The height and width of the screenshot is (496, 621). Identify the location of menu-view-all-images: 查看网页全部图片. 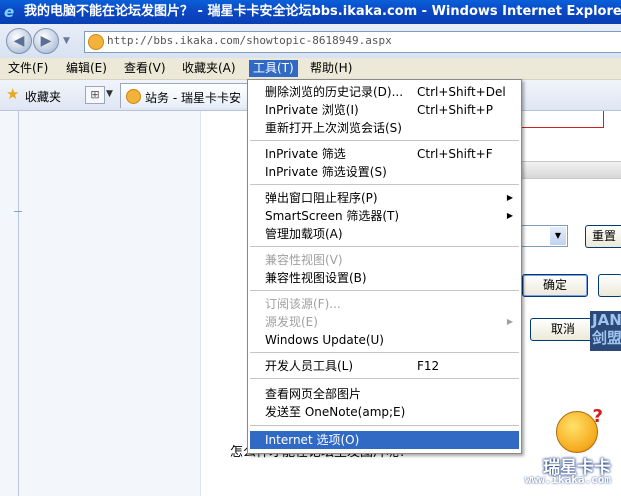
(384, 394).